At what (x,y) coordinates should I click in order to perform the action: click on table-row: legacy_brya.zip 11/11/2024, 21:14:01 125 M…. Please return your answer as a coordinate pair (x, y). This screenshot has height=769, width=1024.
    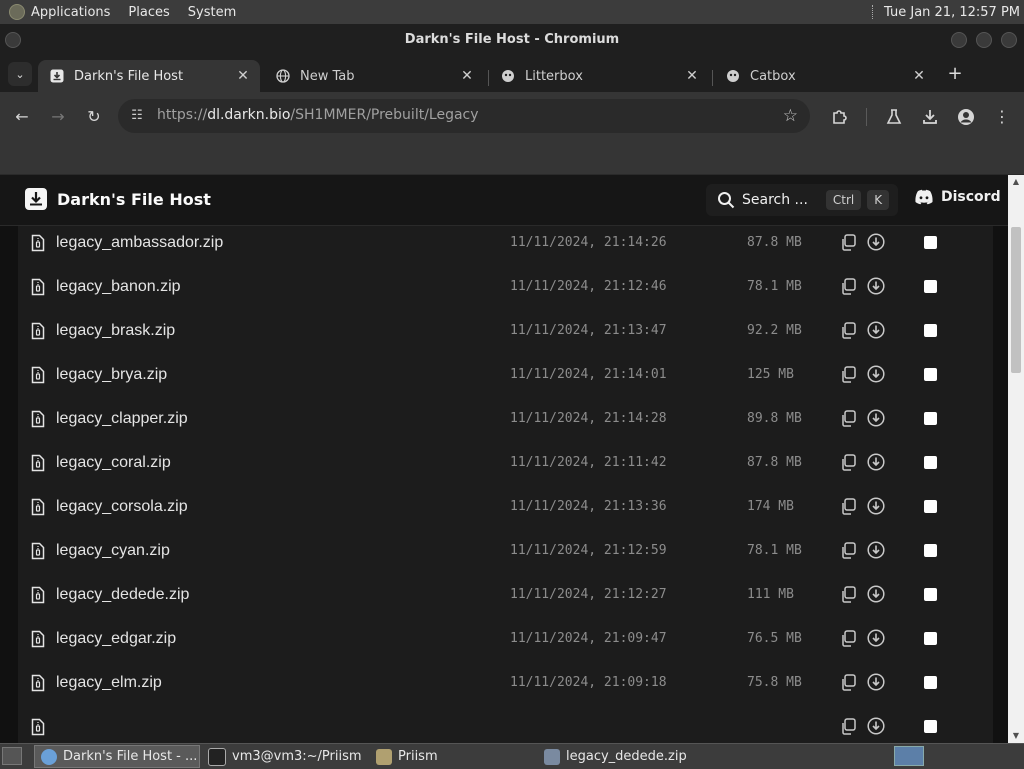
    Looking at the image, I should click on (505, 375).